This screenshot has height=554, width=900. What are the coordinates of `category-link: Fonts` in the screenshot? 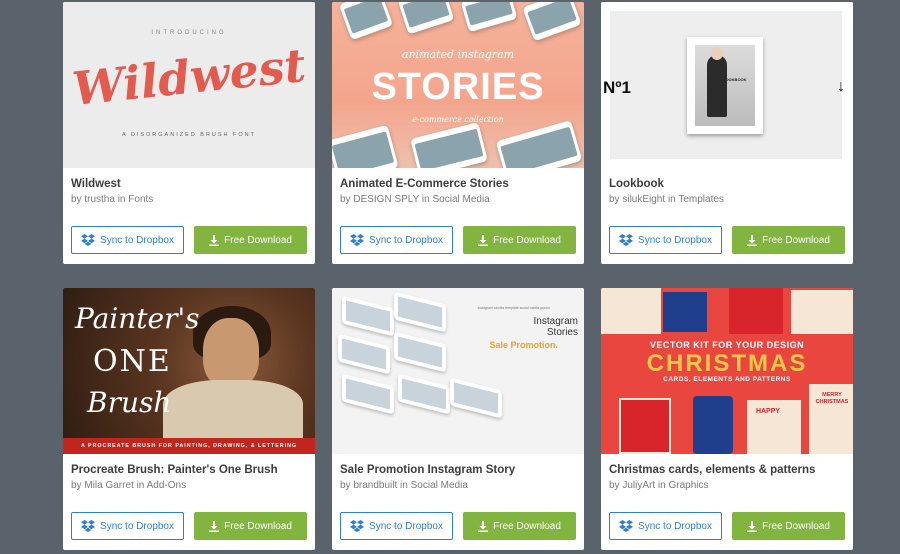 It's located at (140, 199).